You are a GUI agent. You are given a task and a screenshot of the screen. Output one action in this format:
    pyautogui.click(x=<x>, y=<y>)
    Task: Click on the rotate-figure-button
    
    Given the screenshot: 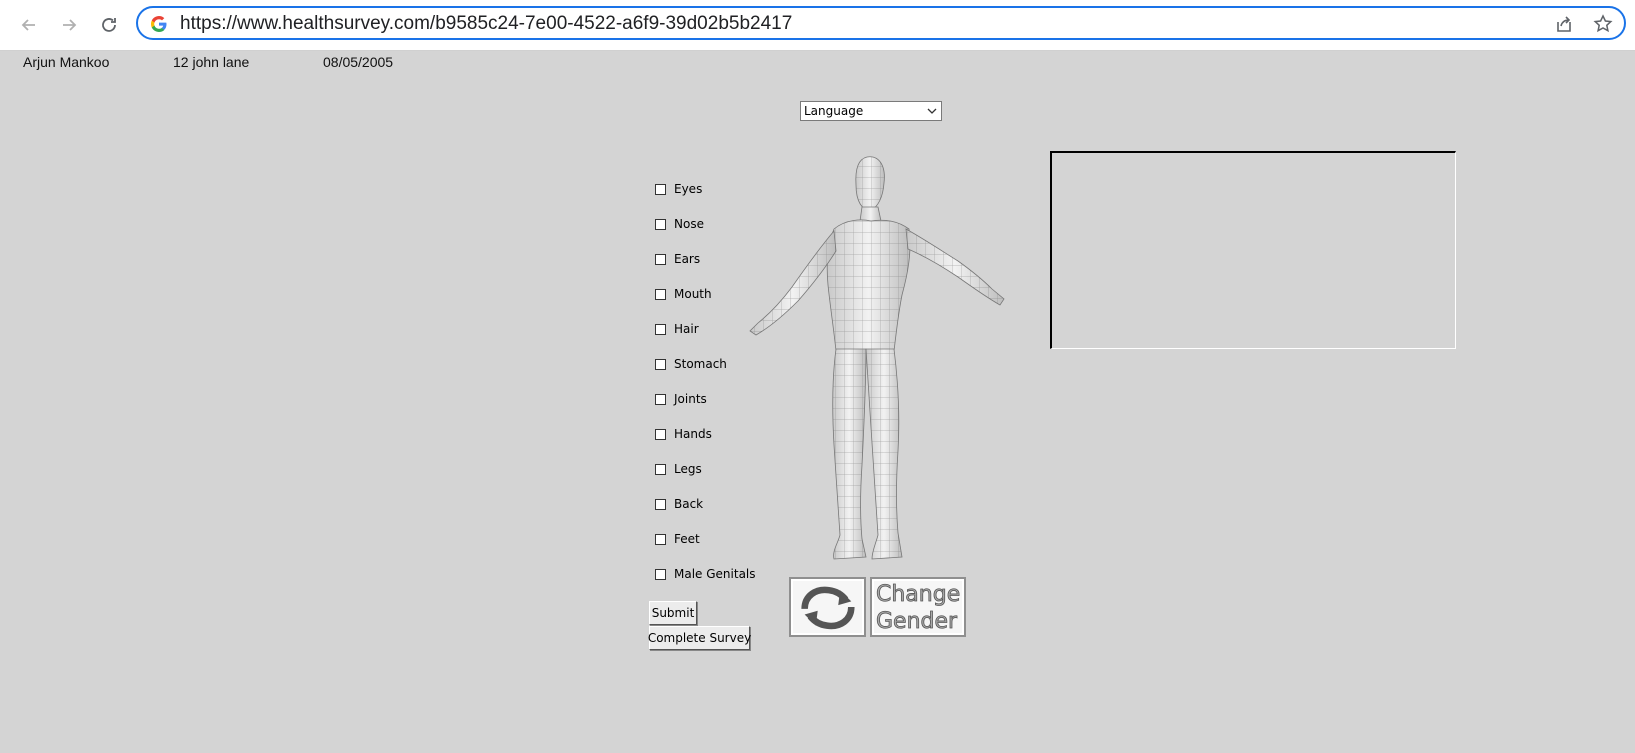 What is the action you would take?
    pyautogui.click(x=827, y=607)
    